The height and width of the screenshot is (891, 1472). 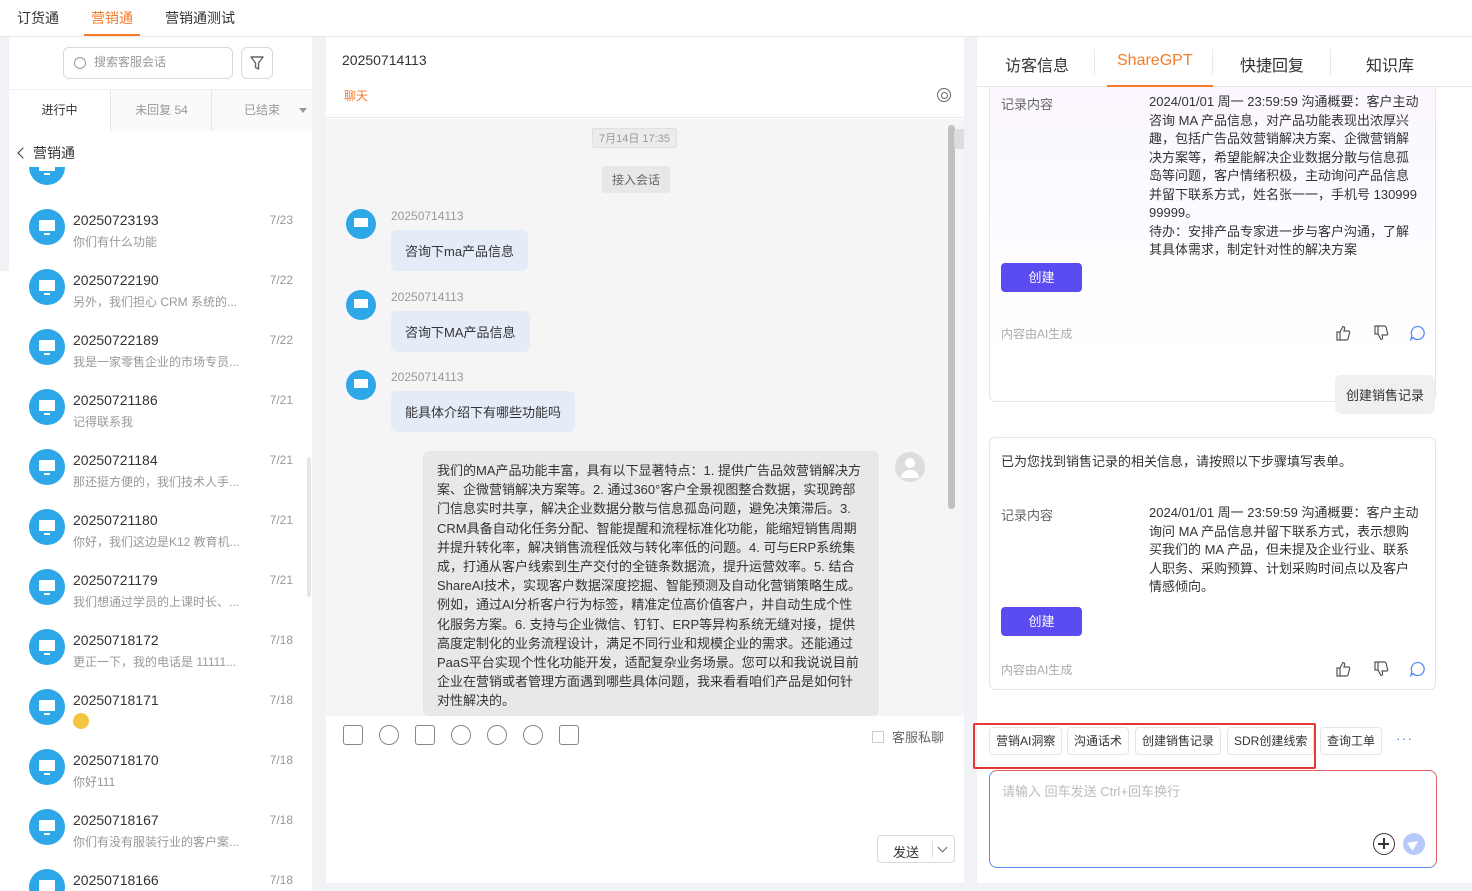 I want to click on item-title: 20250721186, so click(x=115, y=400).